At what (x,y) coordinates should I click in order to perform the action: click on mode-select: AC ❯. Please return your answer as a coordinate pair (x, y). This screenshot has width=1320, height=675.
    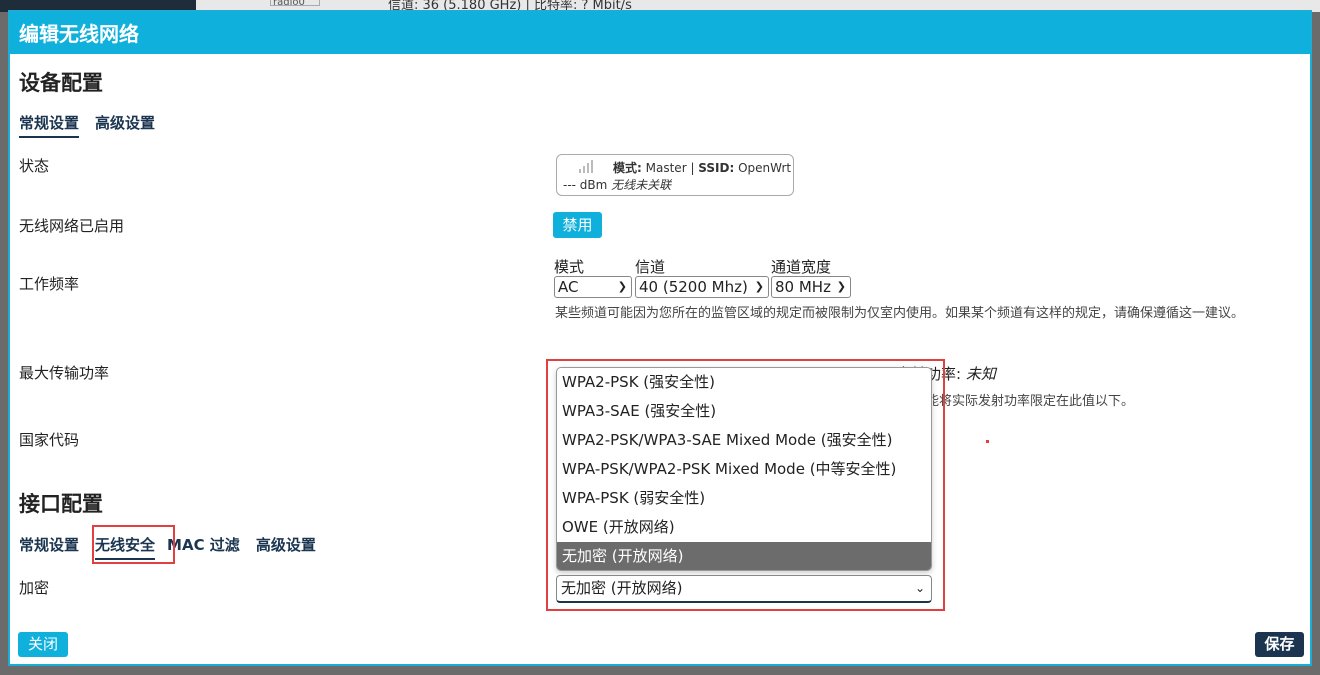
    Looking at the image, I should click on (593, 287).